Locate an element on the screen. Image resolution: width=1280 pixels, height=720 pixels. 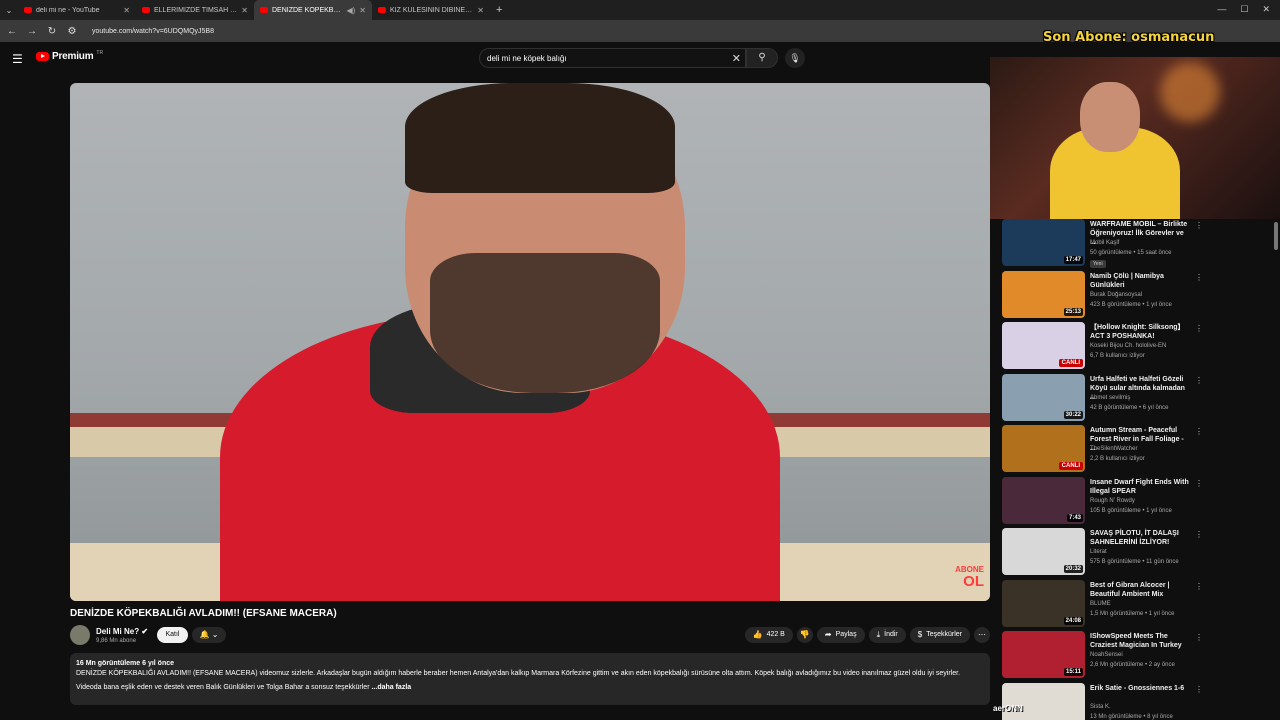
scrollbar-thumb is located at coordinates (1276, 236).